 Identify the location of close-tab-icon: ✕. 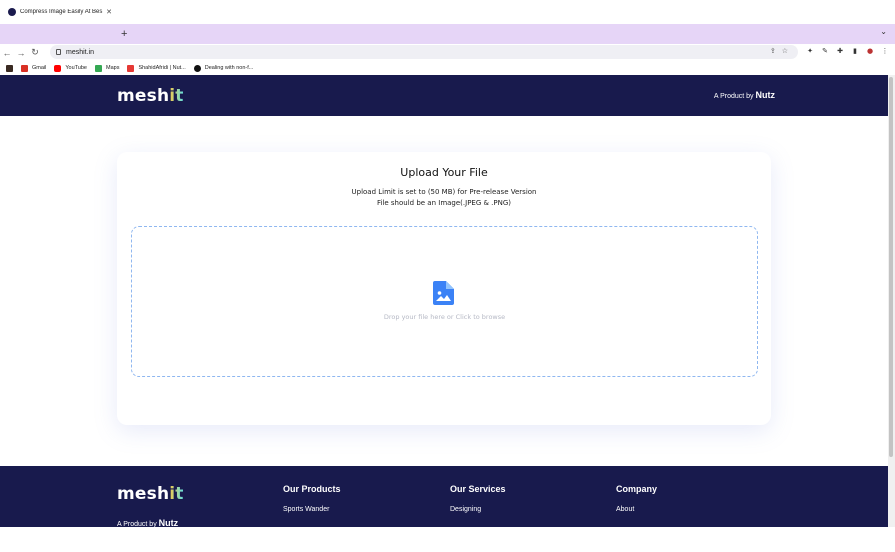
(109, 12).